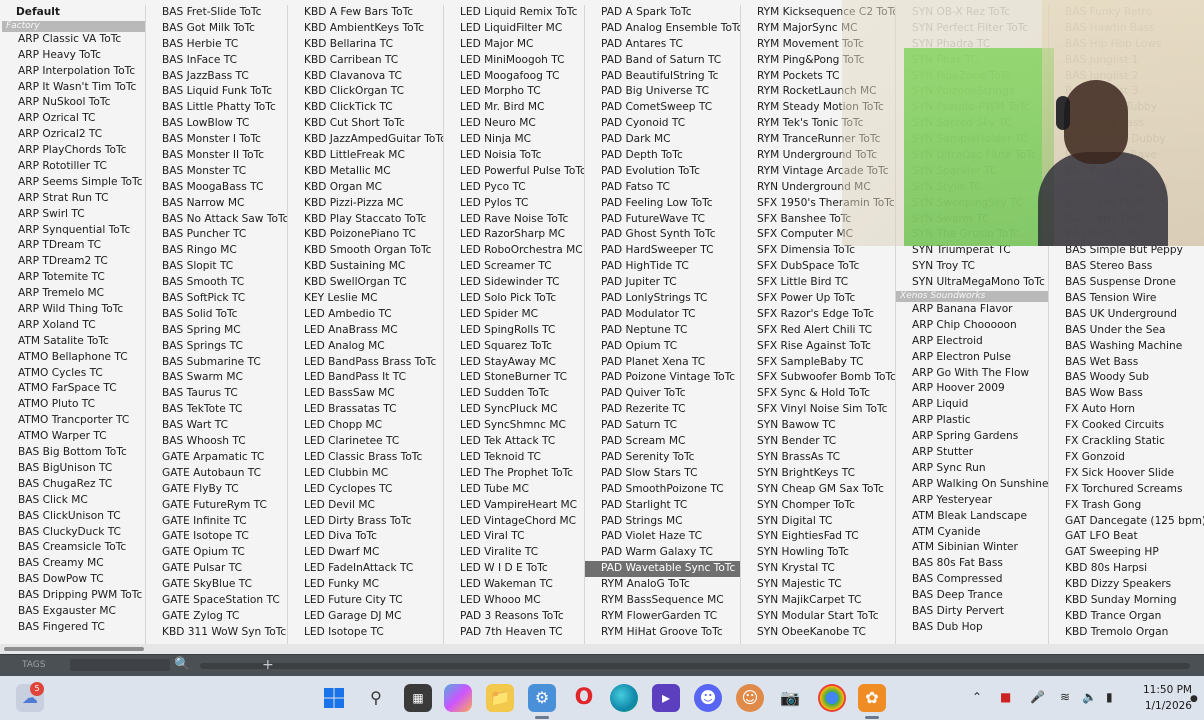 This screenshot has width=1204, height=720. Describe the element at coordinates (216, 299) in the screenshot. I see `preset-item: BAS SoftPick TC` at that location.